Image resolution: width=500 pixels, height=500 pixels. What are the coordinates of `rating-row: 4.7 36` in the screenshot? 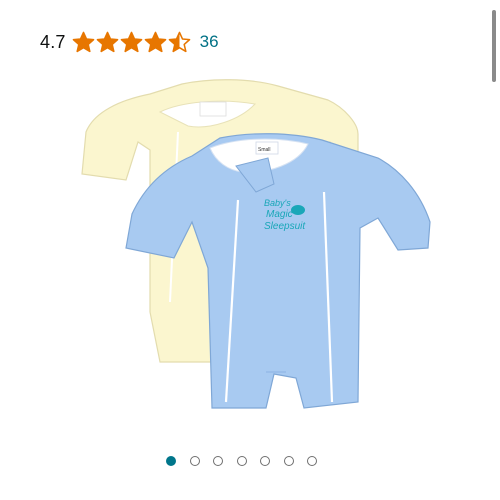 It's located at (129, 42).